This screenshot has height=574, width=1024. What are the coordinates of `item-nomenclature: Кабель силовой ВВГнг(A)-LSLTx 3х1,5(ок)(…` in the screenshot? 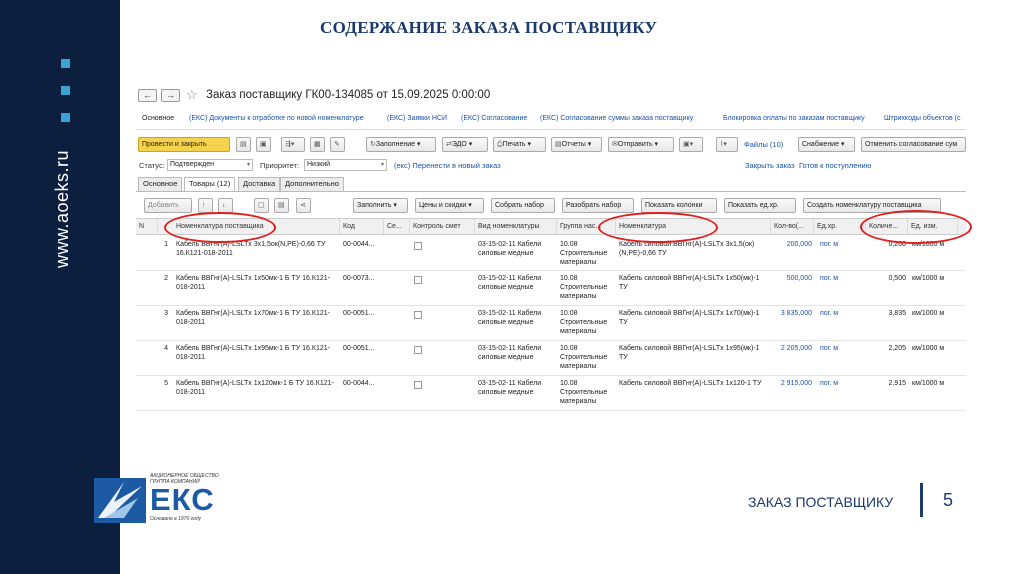 It's located at (687, 249).